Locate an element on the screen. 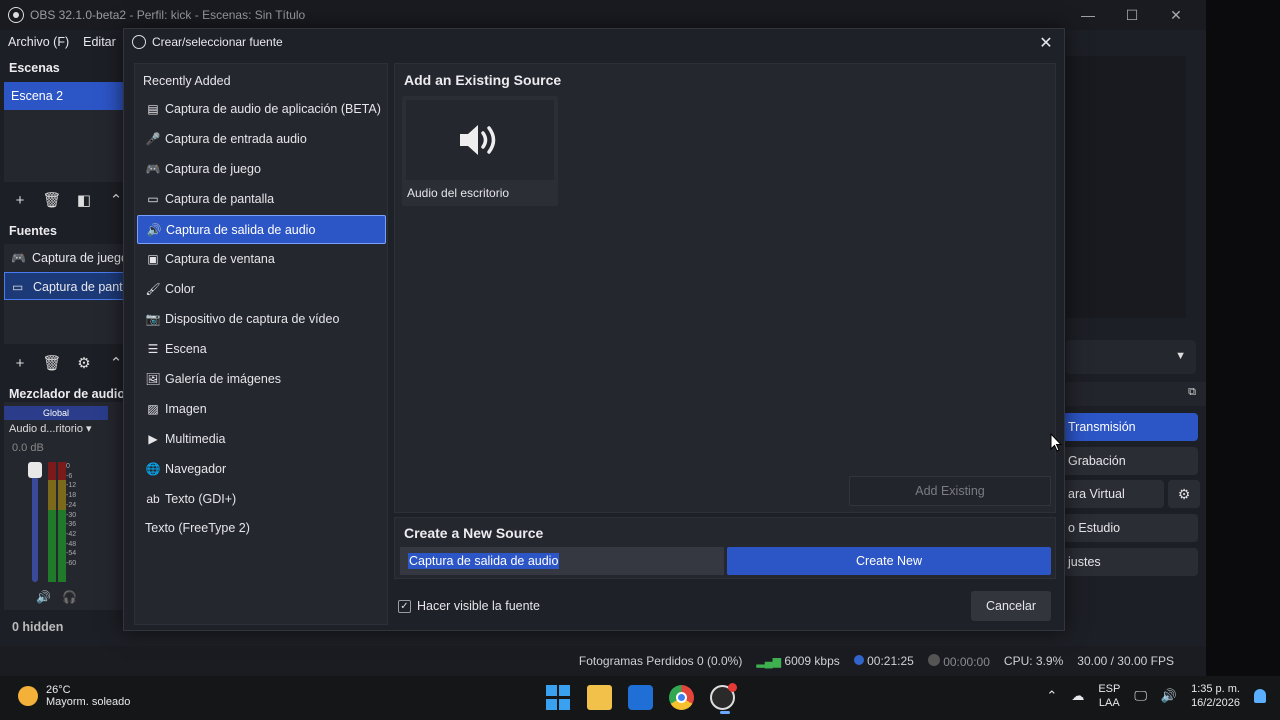 The image size is (1280, 720). play-icon: ▶ is located at coordinates (153, 439).